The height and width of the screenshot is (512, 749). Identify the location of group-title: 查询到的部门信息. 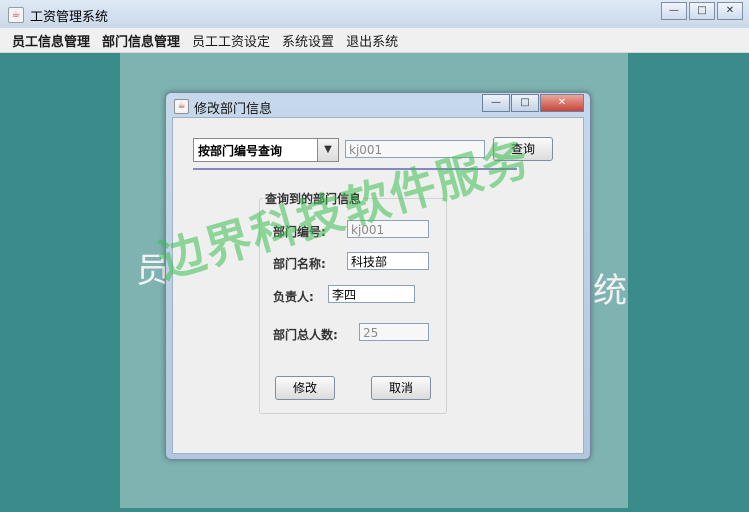
(313, 198).